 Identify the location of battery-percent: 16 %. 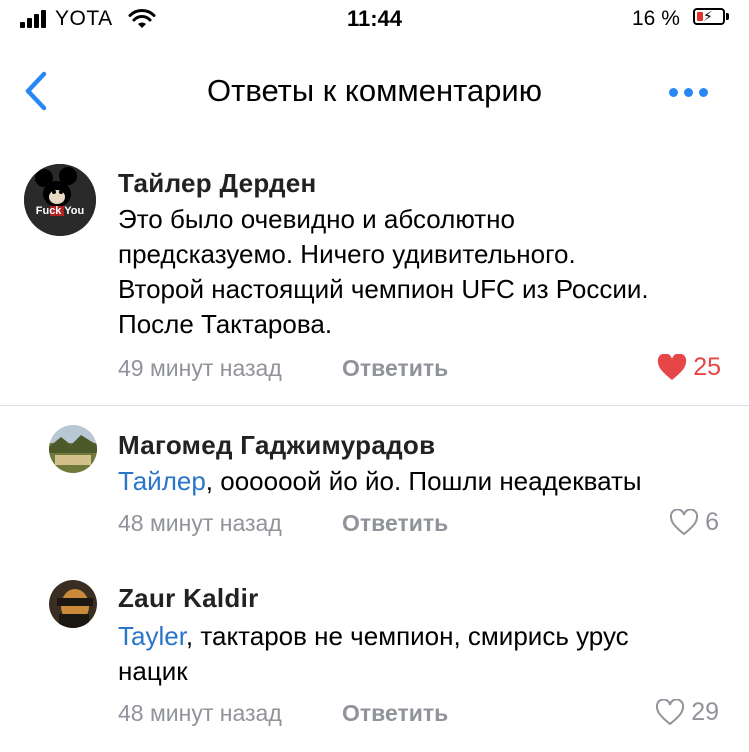
(656, 18).